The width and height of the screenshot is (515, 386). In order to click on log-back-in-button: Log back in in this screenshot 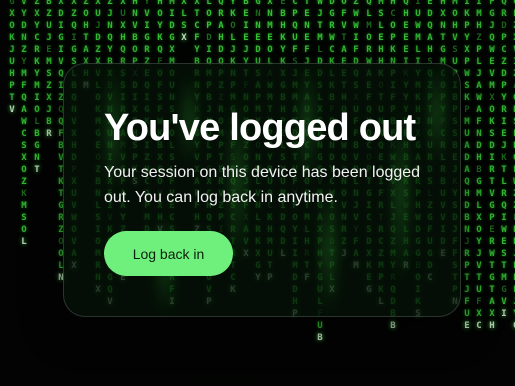, I will do `click(168, 253)`.